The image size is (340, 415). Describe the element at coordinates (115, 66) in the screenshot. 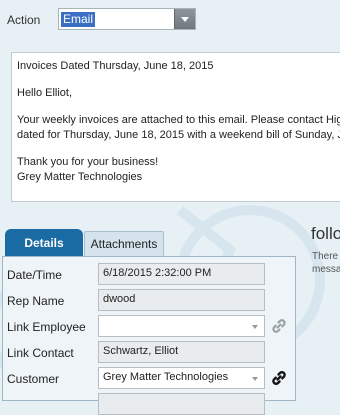

I see `email-line: Invoices Dated Thursday, June 18, 2015` at that location.